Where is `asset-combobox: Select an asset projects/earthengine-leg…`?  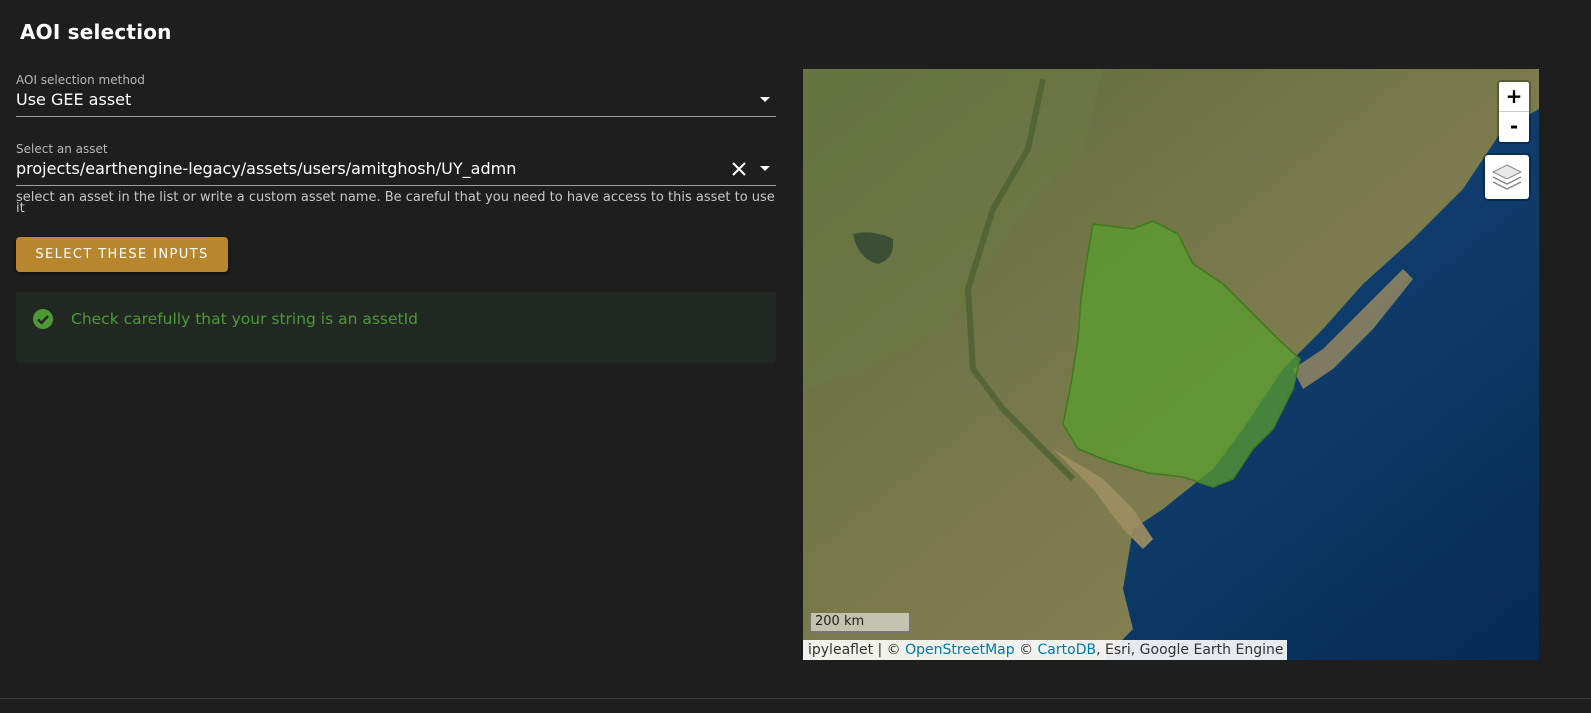
asset-combobox: Select an asset projects/earthengine-leg… is located at coordinates (396, 164).